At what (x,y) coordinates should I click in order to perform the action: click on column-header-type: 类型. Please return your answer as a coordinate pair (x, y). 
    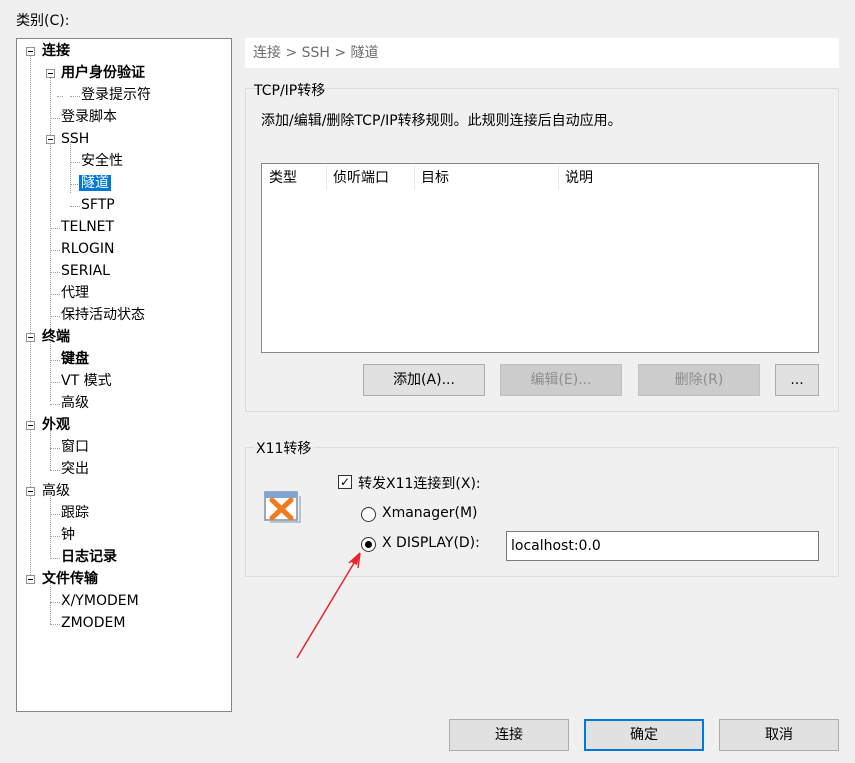
    Looking at the image, I should click on (294, 178).